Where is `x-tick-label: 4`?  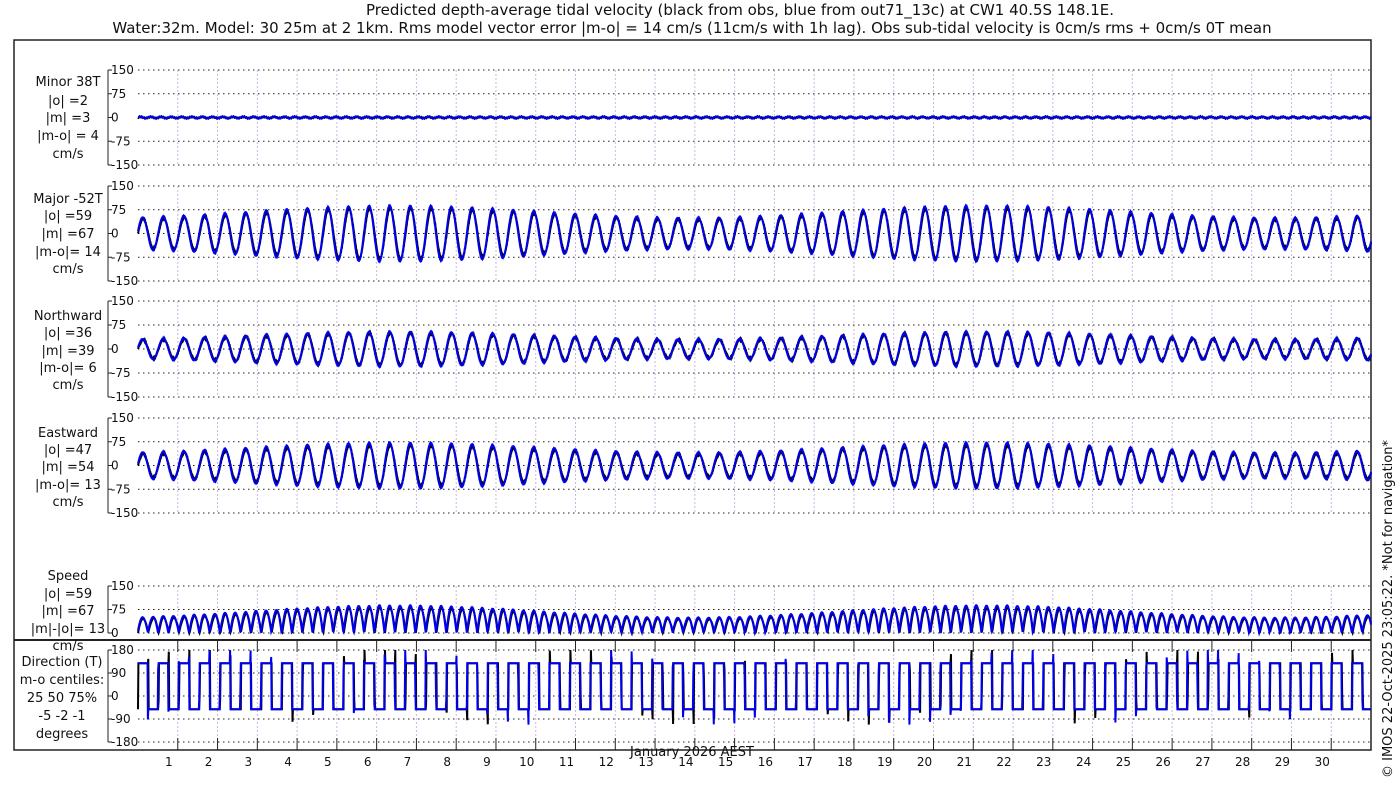 x-tick-label: 4 is located at coordinates (288, 762).